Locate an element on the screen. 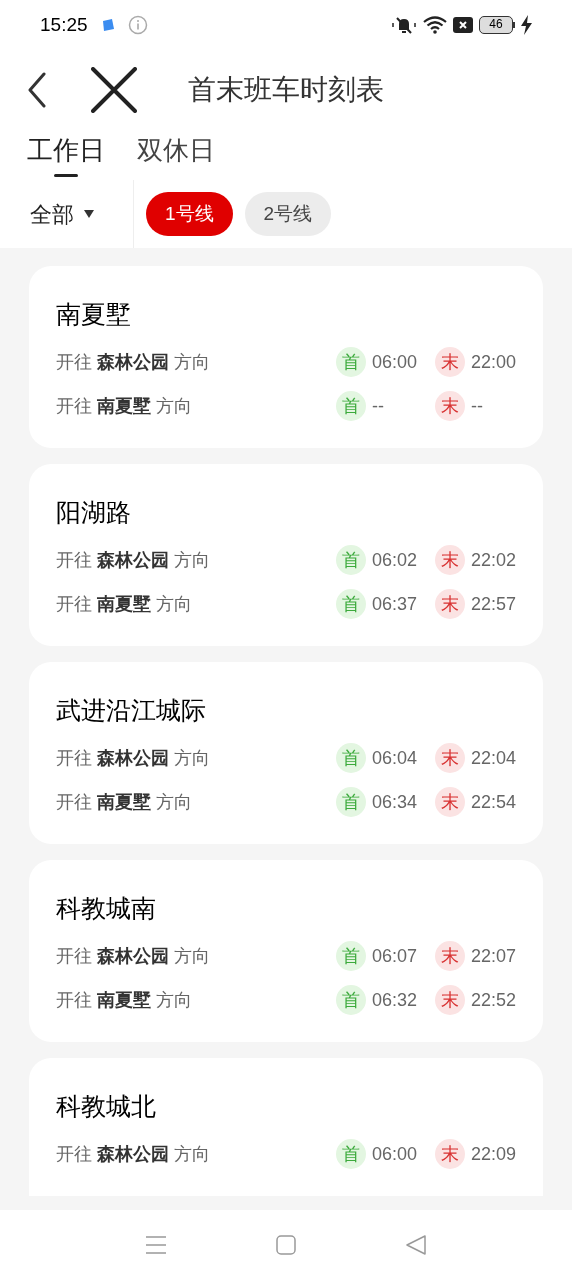 The image size is (572, 1280). back-icon is located at coordinates (37, 90).